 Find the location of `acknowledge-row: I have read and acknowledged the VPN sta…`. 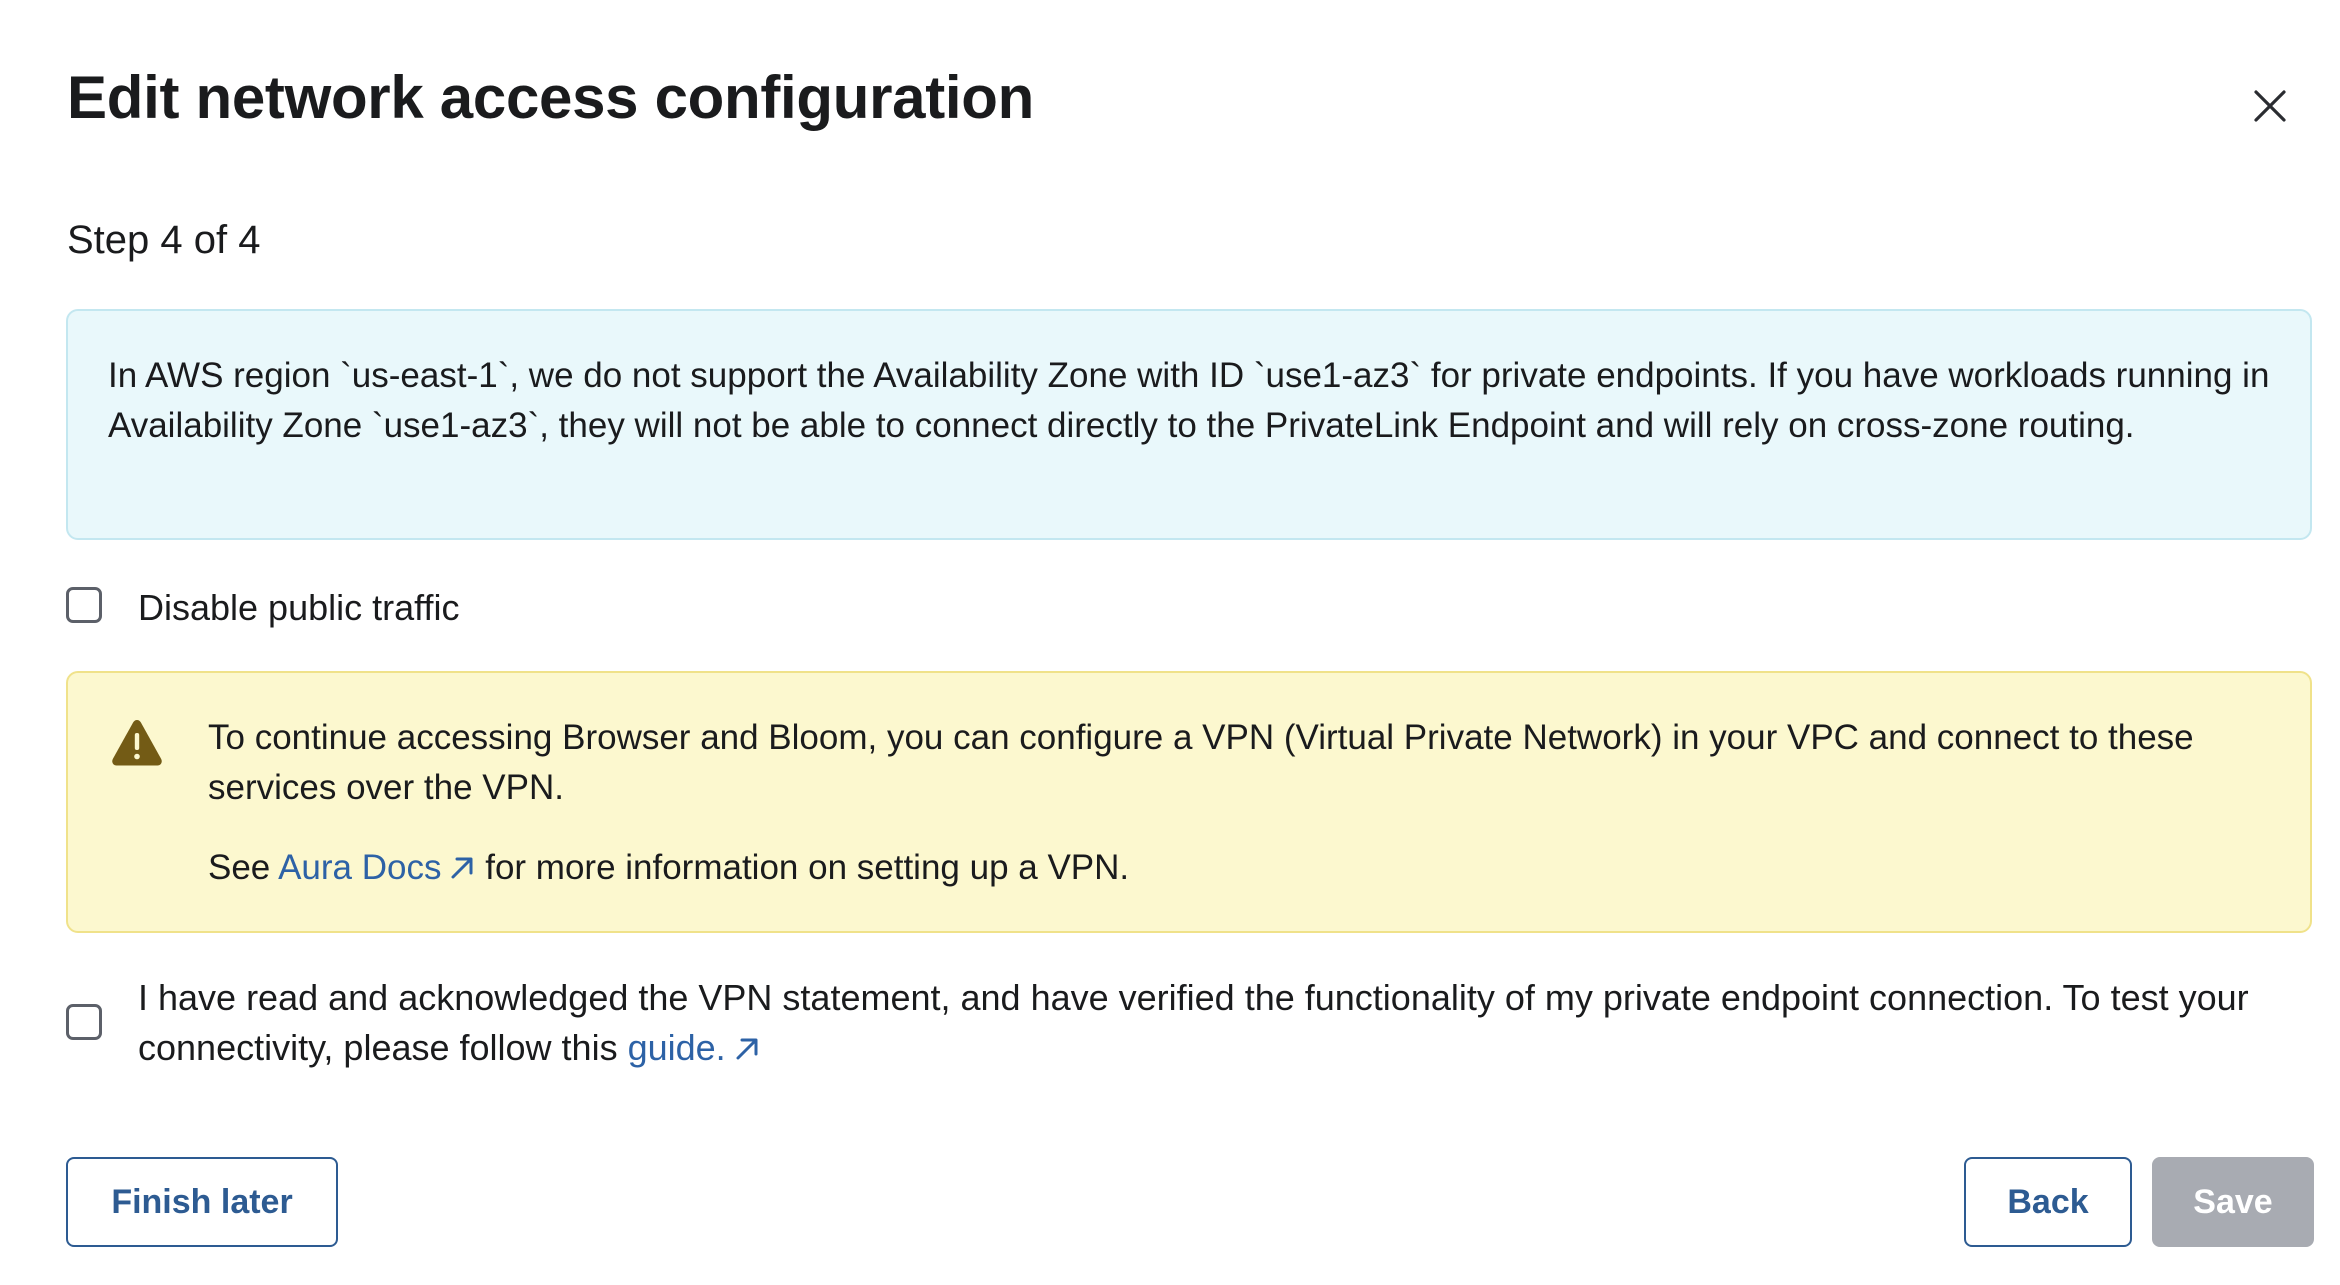

acknowledge-row: I have read and acknowledged the VPN sta… is located at coordinates (1203, 1023).